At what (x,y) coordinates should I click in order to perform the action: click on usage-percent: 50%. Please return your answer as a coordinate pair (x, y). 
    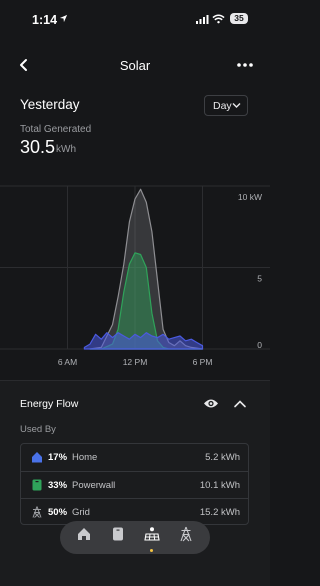
    Looking at the image, I should click on (58, 512).